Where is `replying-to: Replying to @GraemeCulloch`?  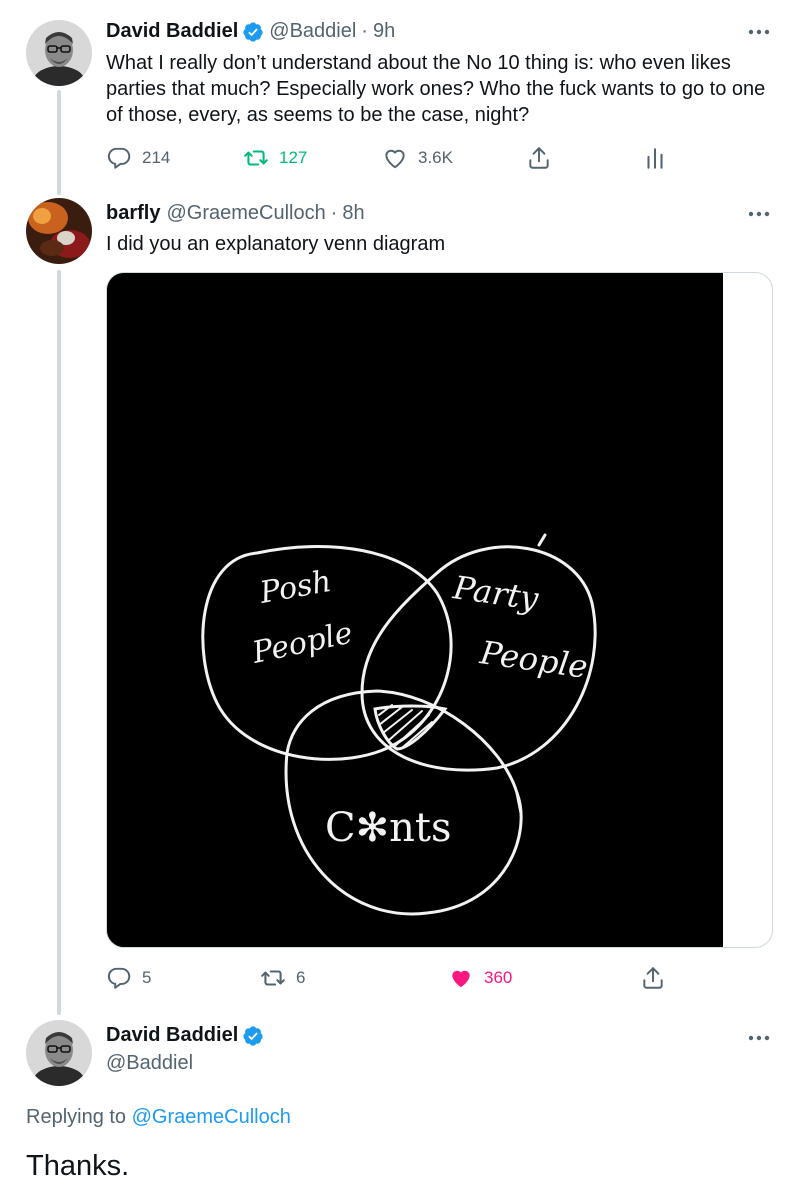
replying-to: Replying to @GraemeCulloch is located at coordinates (158, 1117).